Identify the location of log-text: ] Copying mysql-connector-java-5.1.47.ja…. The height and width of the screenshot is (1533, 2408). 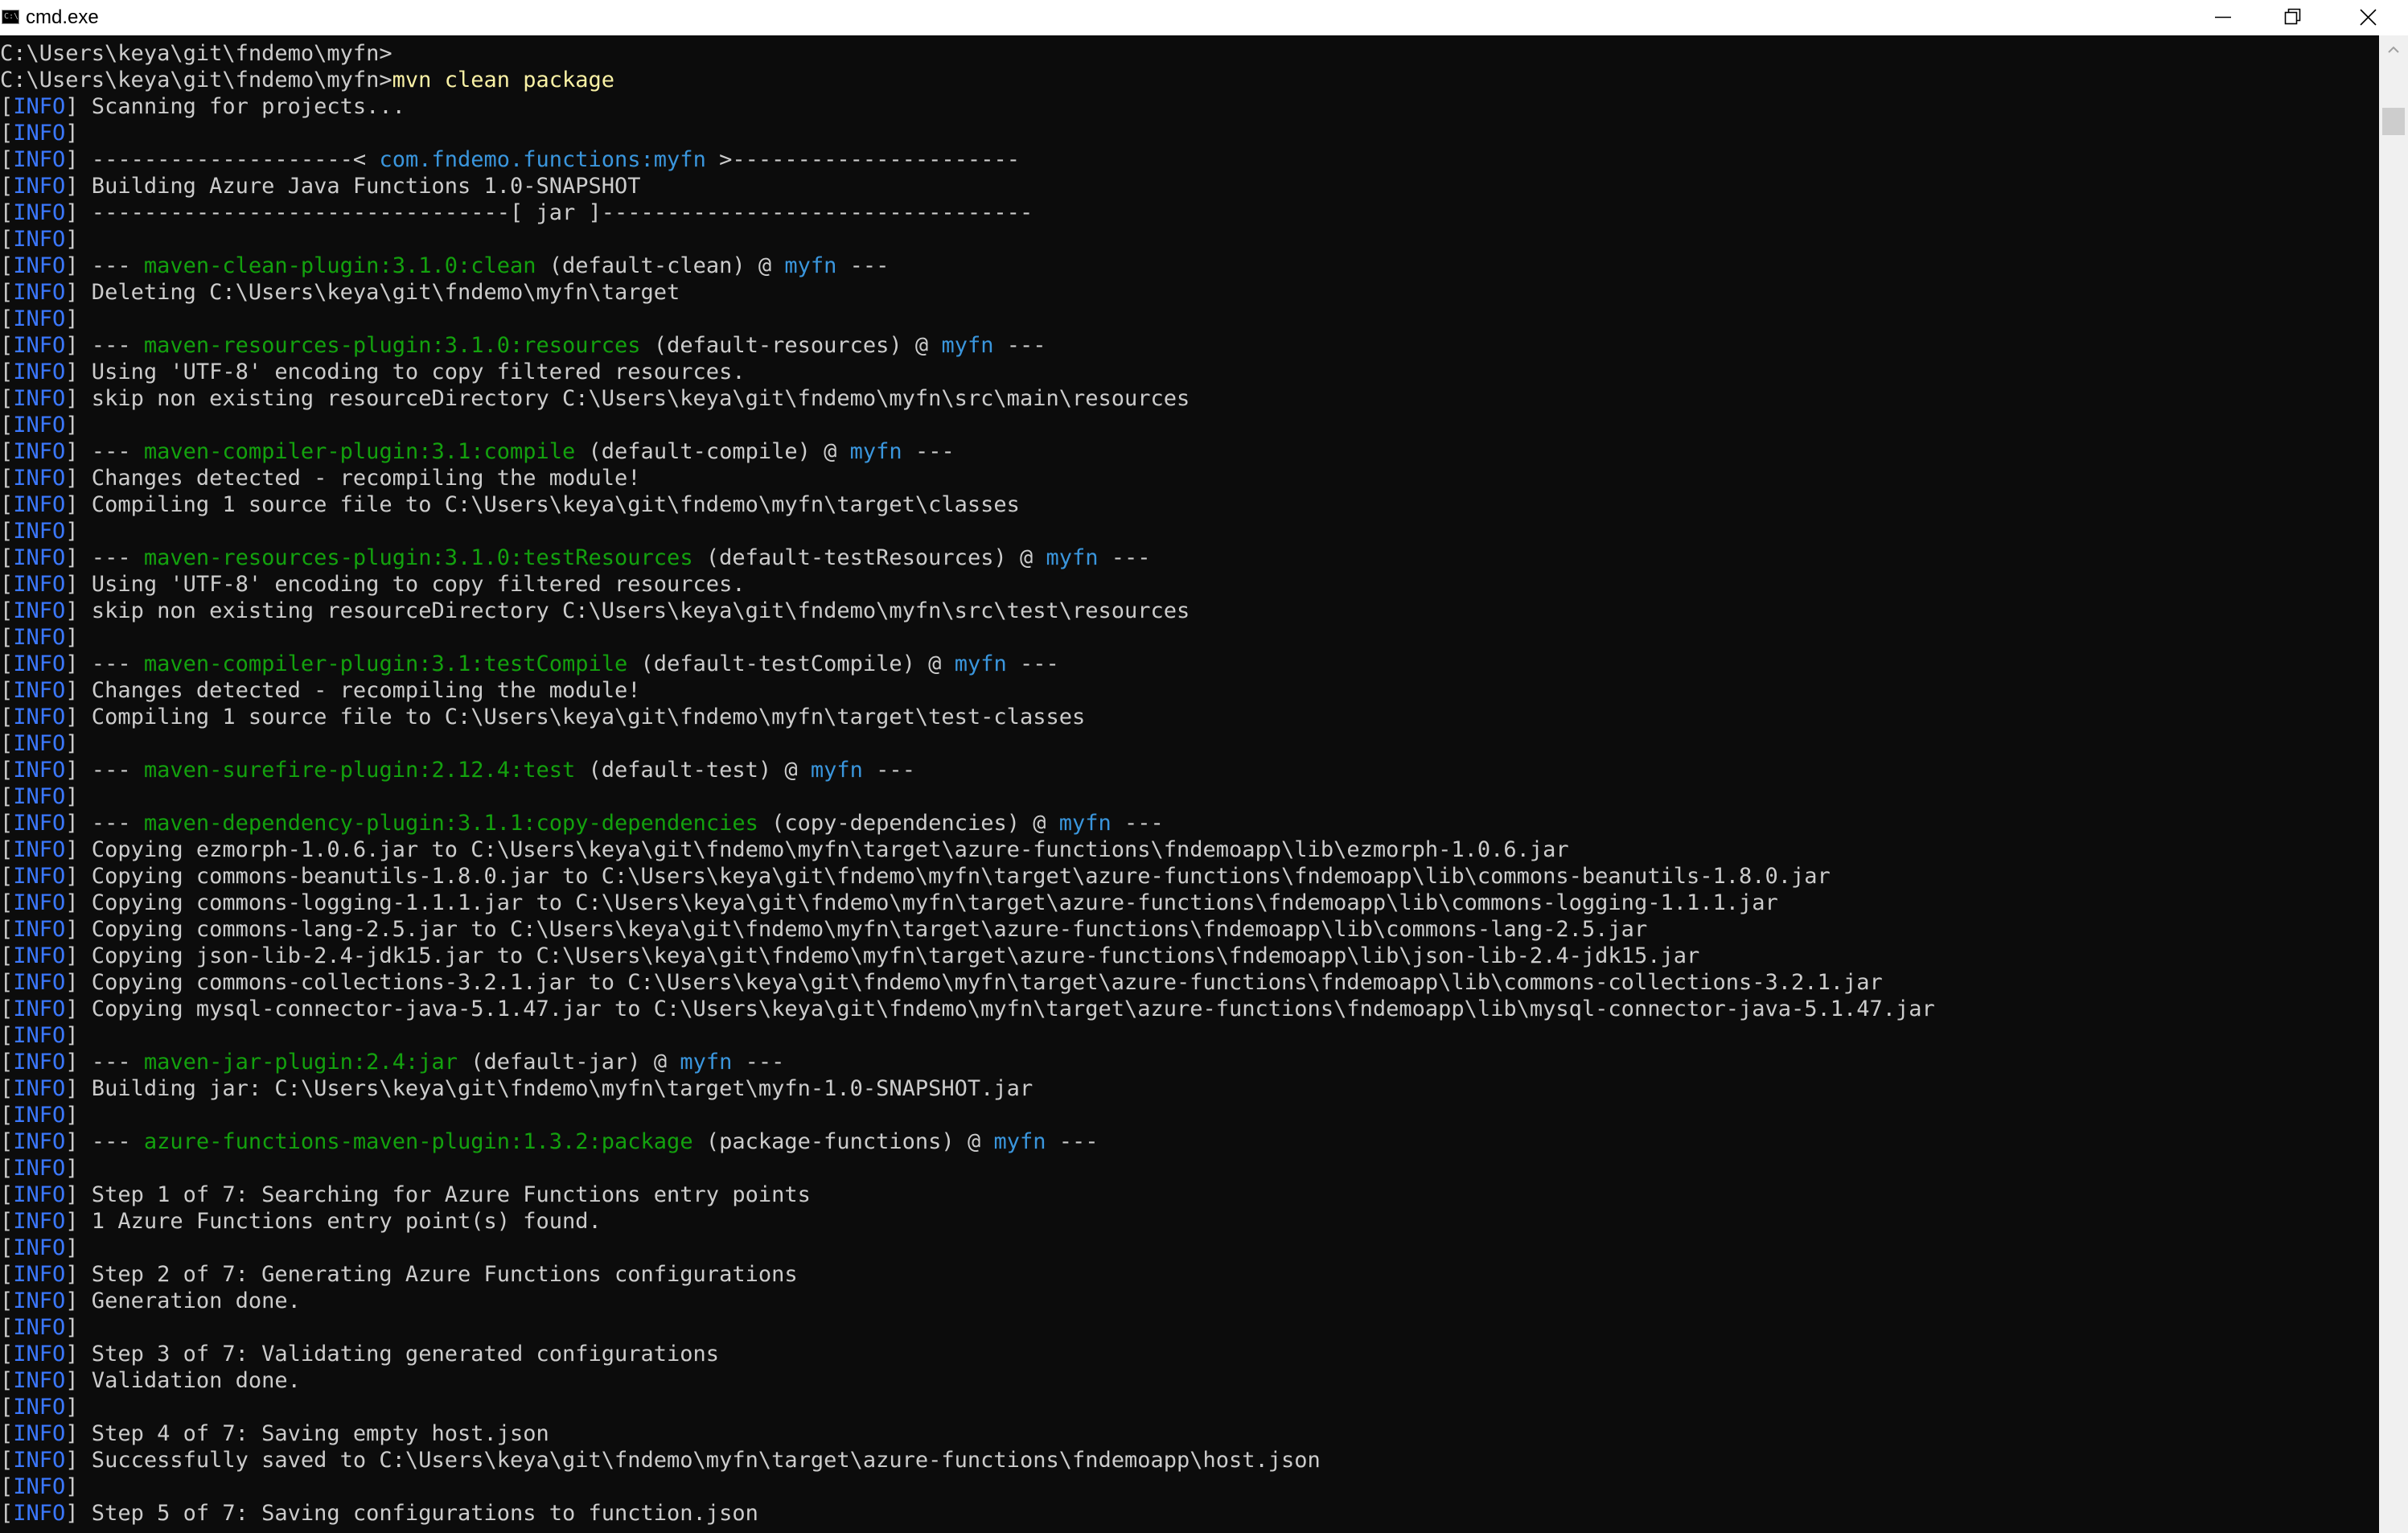
(1000, 1009).